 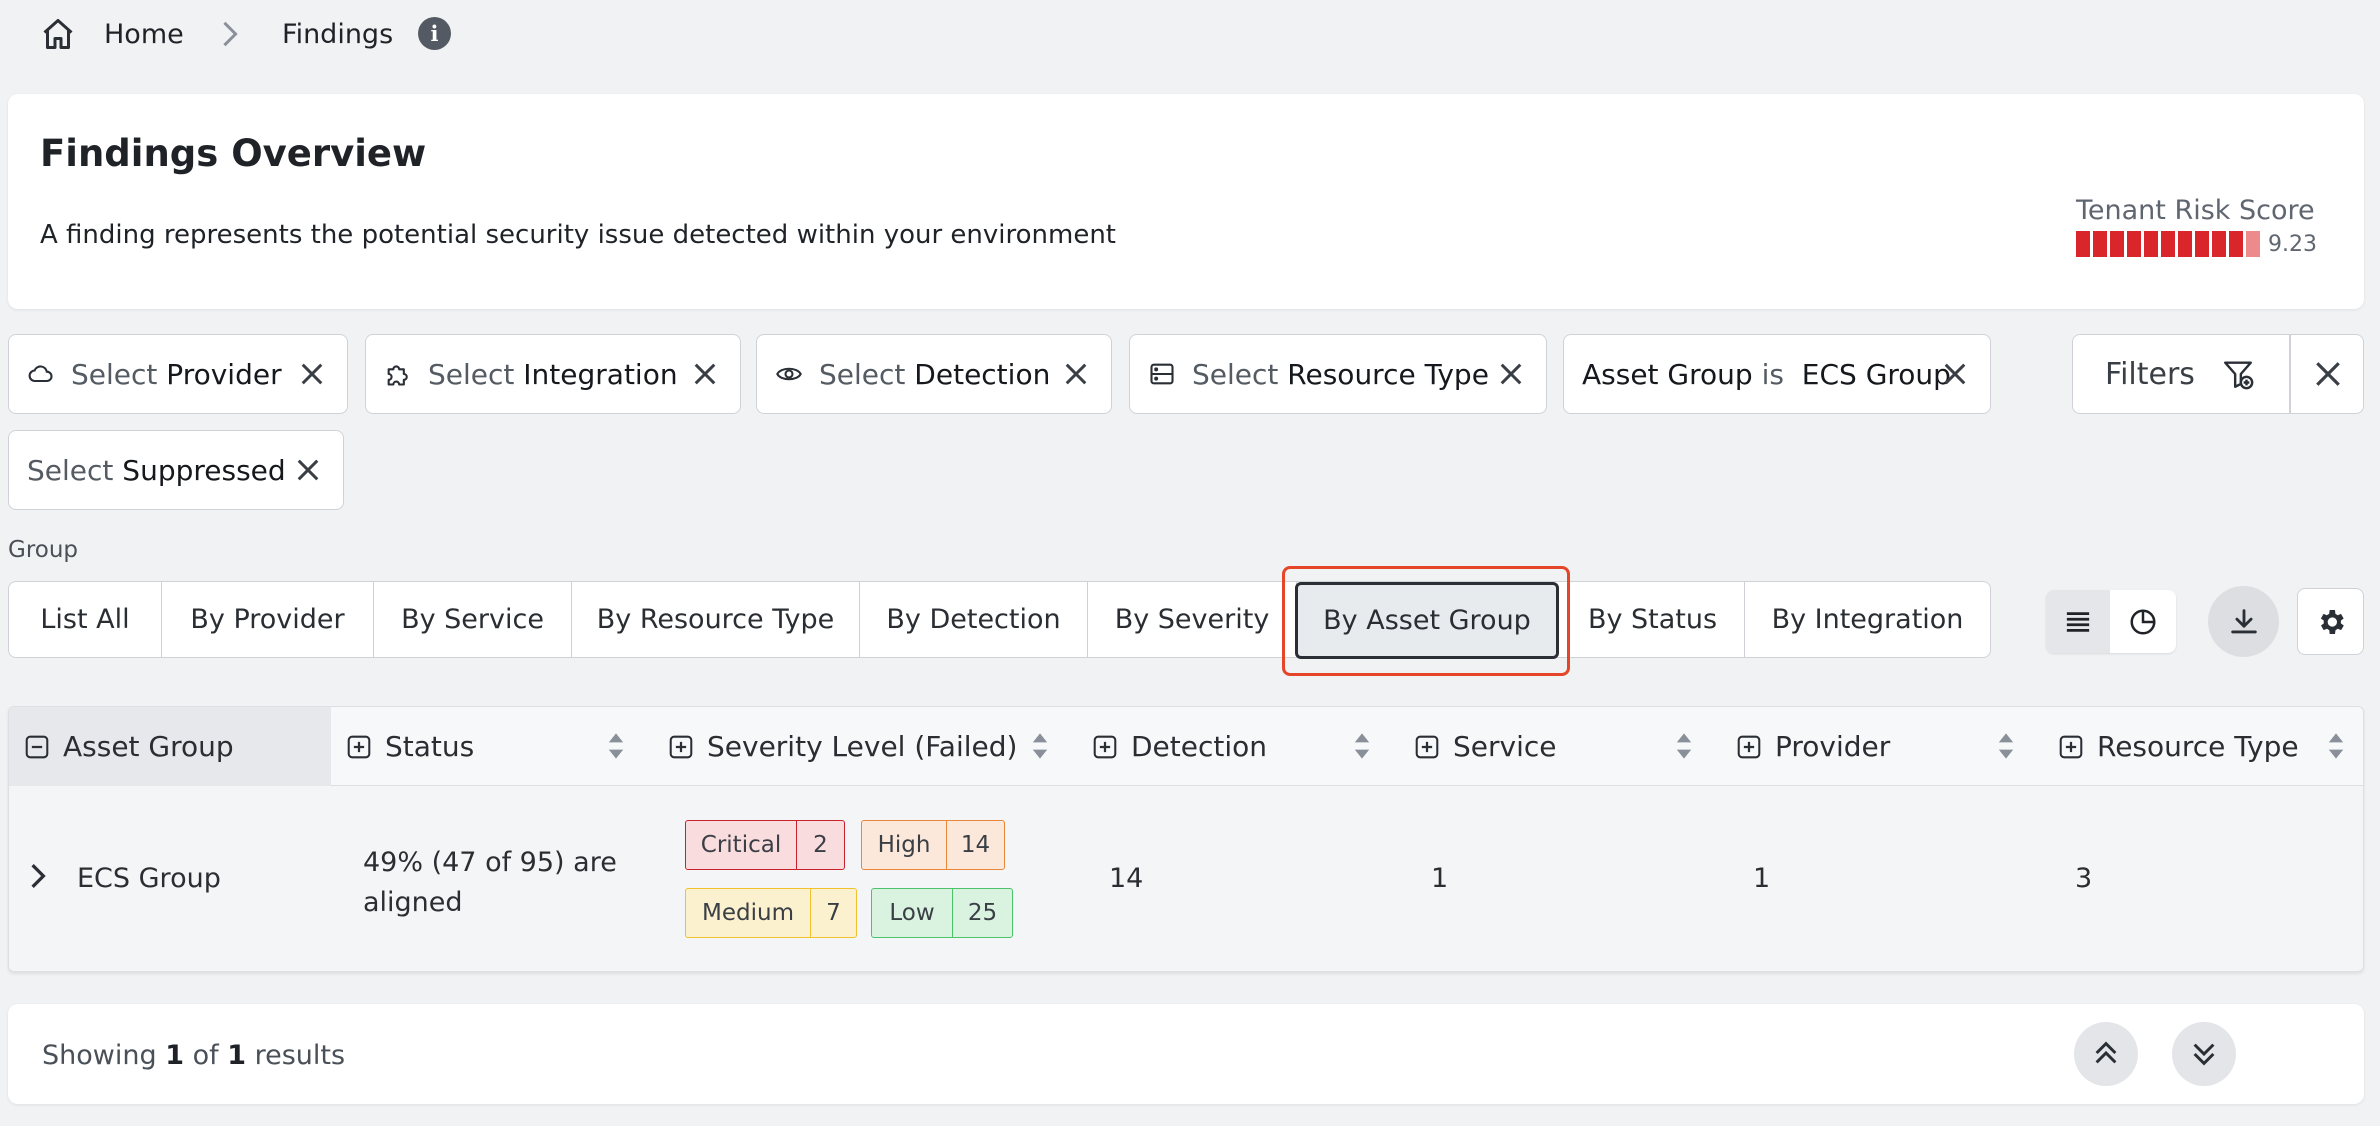 I want to click on chip-label: Integration, so click(x=600, y=374).